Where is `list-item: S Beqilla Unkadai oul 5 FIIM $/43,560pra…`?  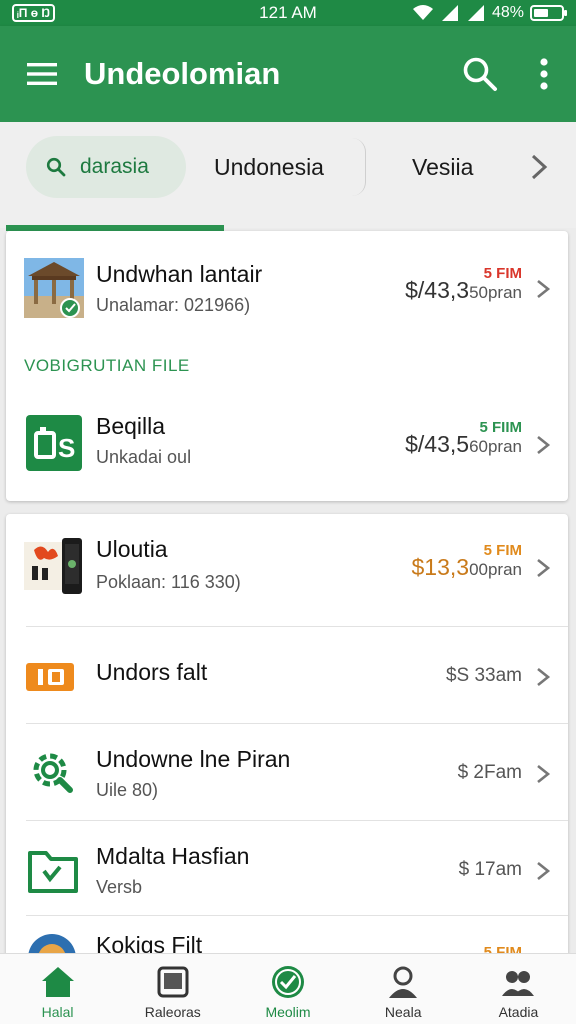 list-item: S Beqilla Unkadai oul 5 FIIM $/43,560pra… is located at coordinates (287, 446).